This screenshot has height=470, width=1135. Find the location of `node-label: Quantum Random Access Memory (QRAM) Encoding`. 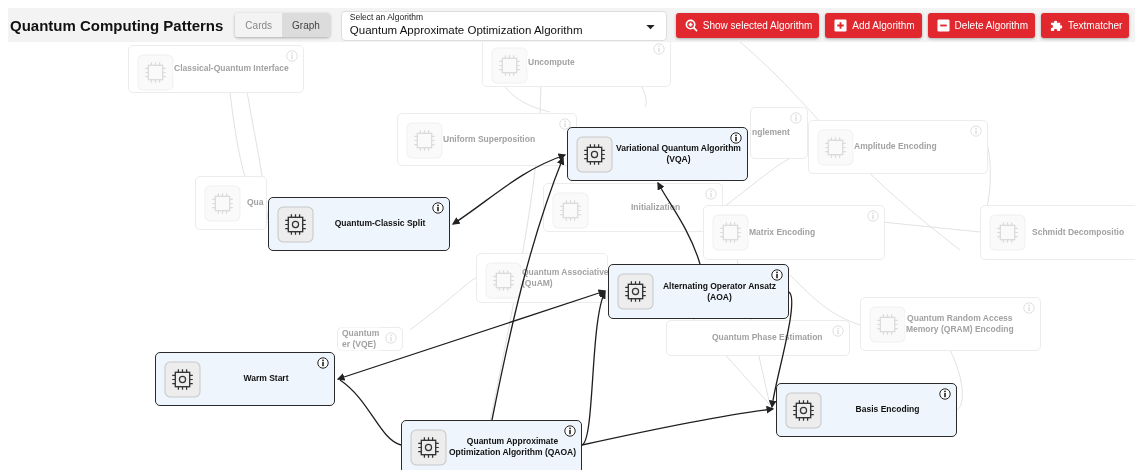

node-label: Quantum Random Access Memory (QRAM) Encoding is located at coordinates (960, 324).